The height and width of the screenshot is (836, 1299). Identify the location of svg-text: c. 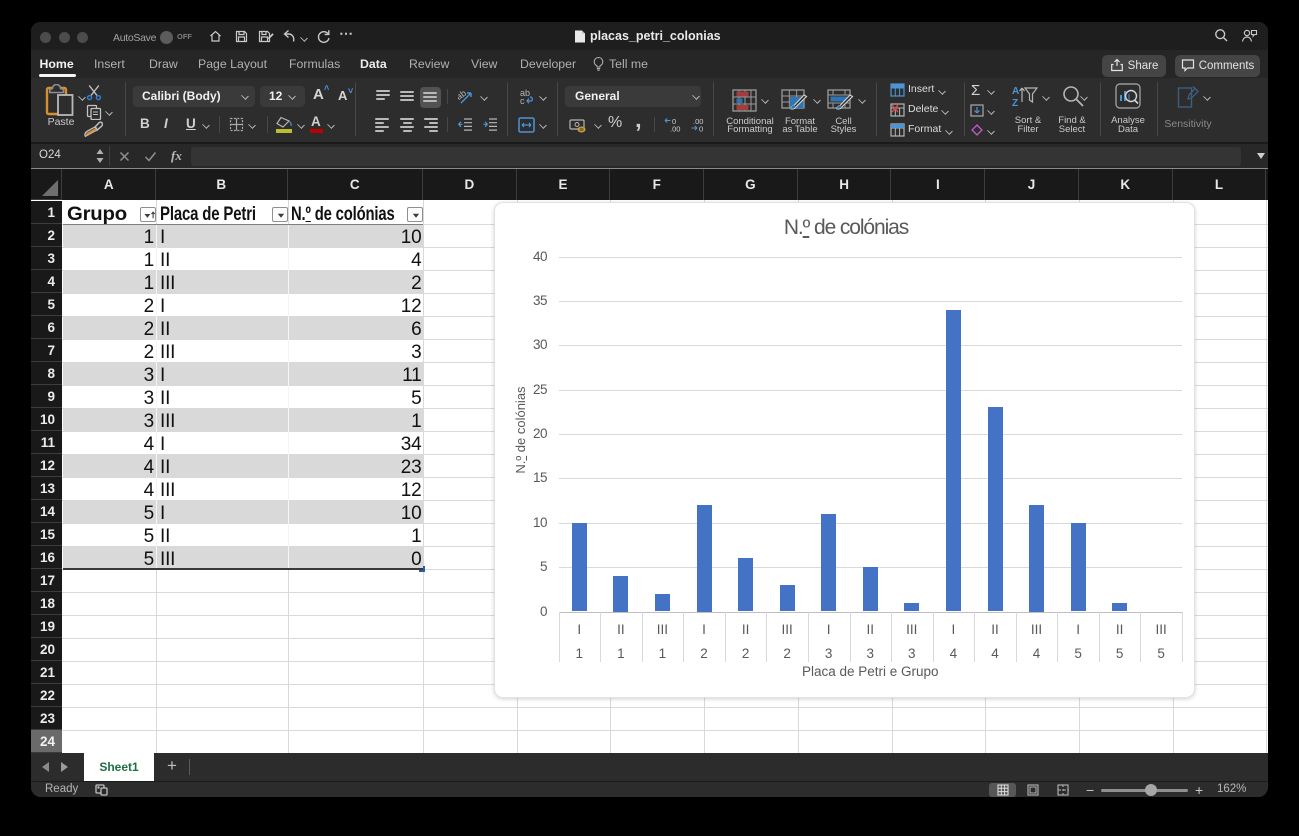
(522, 100).